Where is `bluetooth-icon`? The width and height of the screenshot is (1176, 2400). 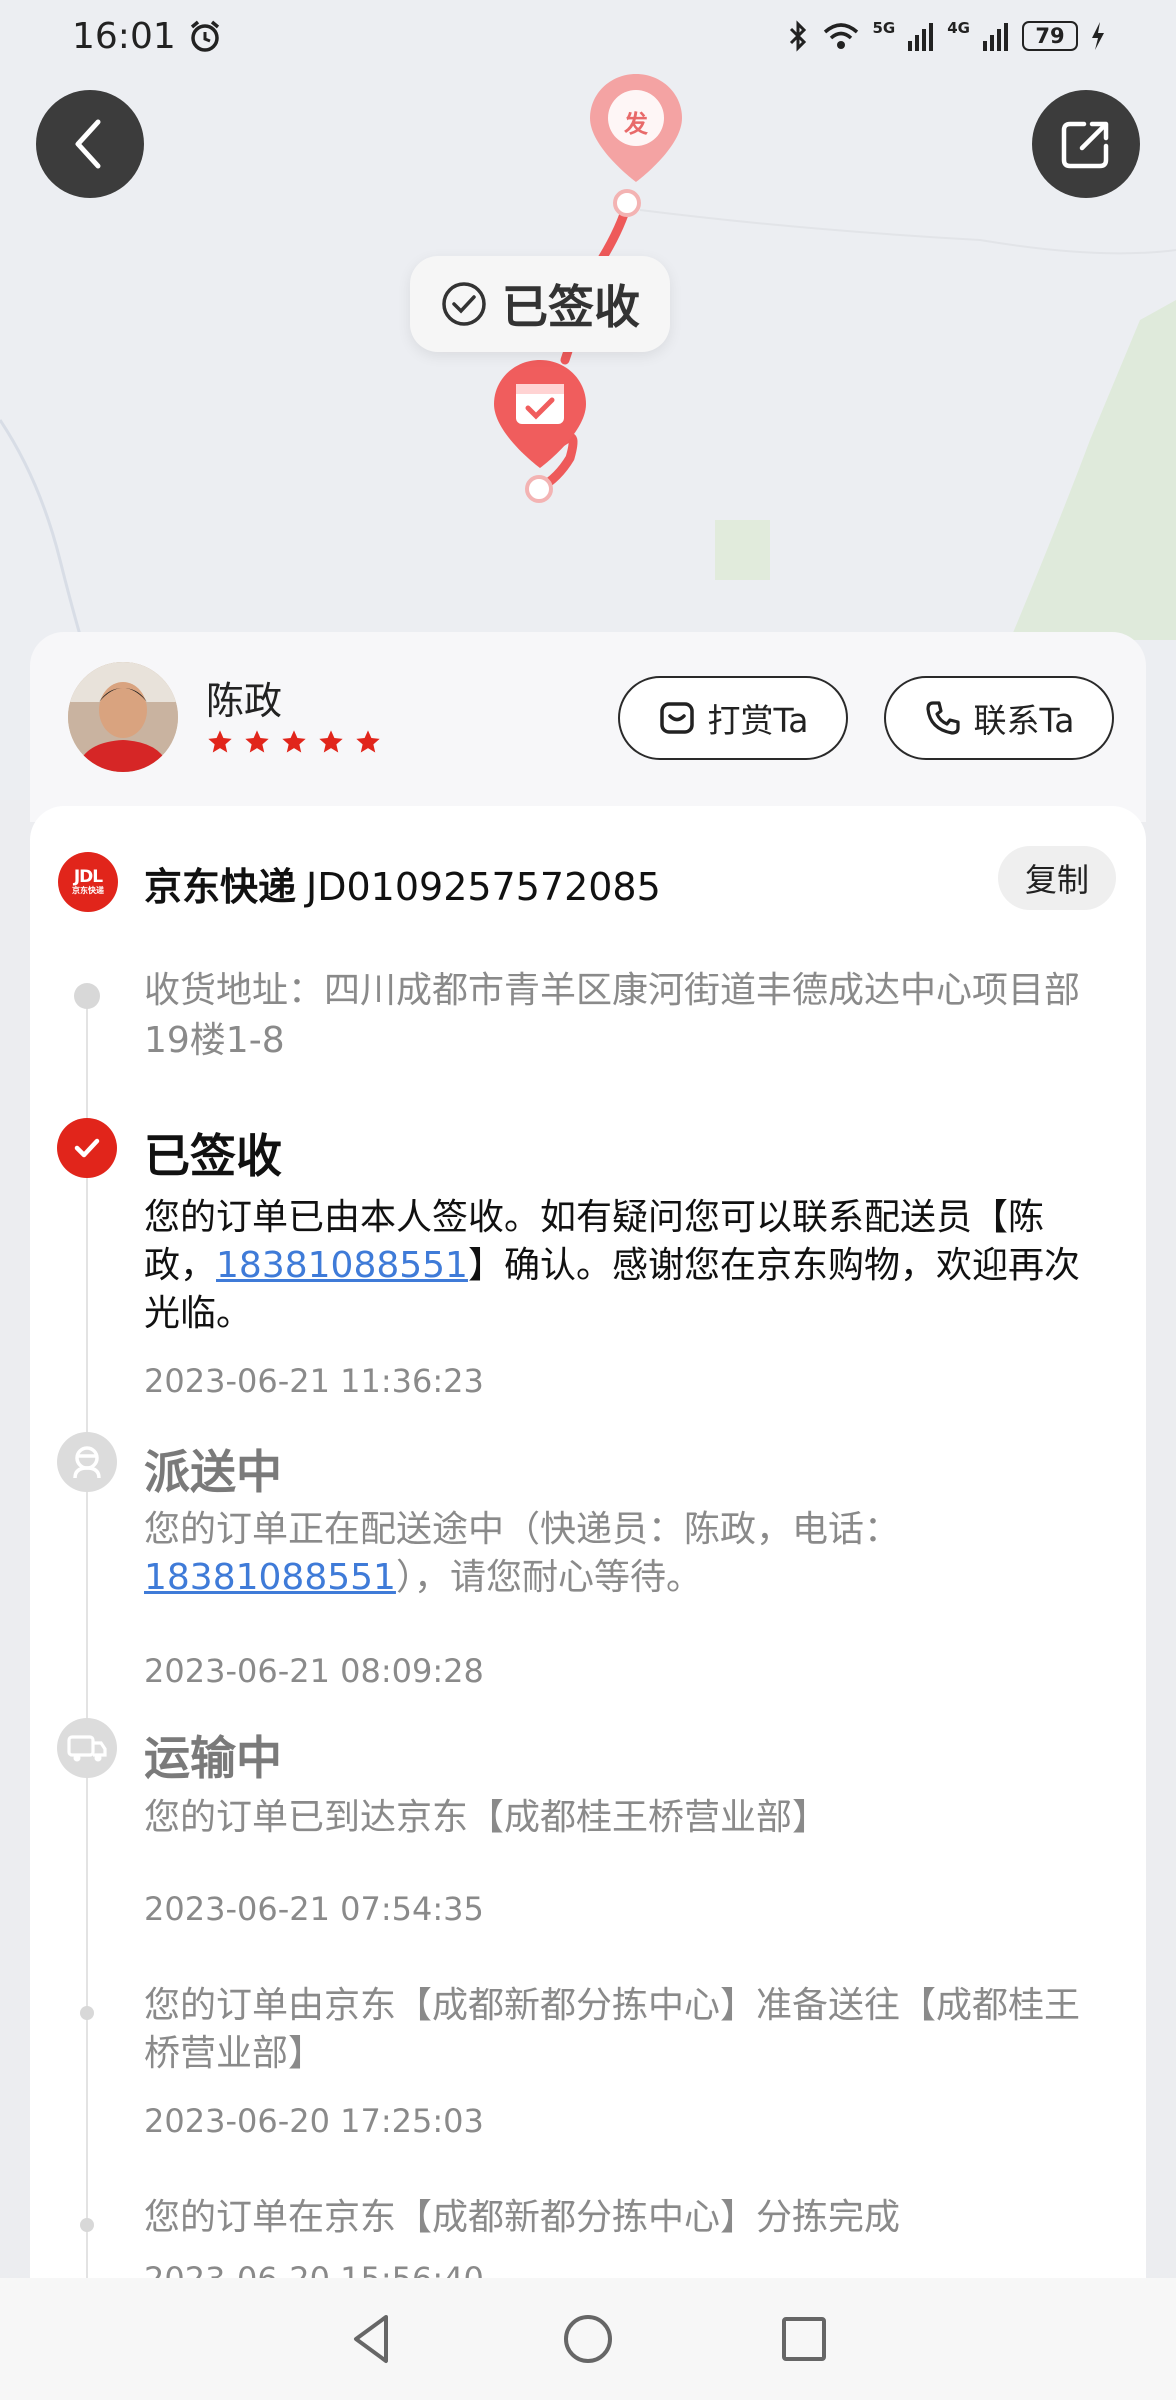 bluetooth-icon is located at coordinates (797, 36).